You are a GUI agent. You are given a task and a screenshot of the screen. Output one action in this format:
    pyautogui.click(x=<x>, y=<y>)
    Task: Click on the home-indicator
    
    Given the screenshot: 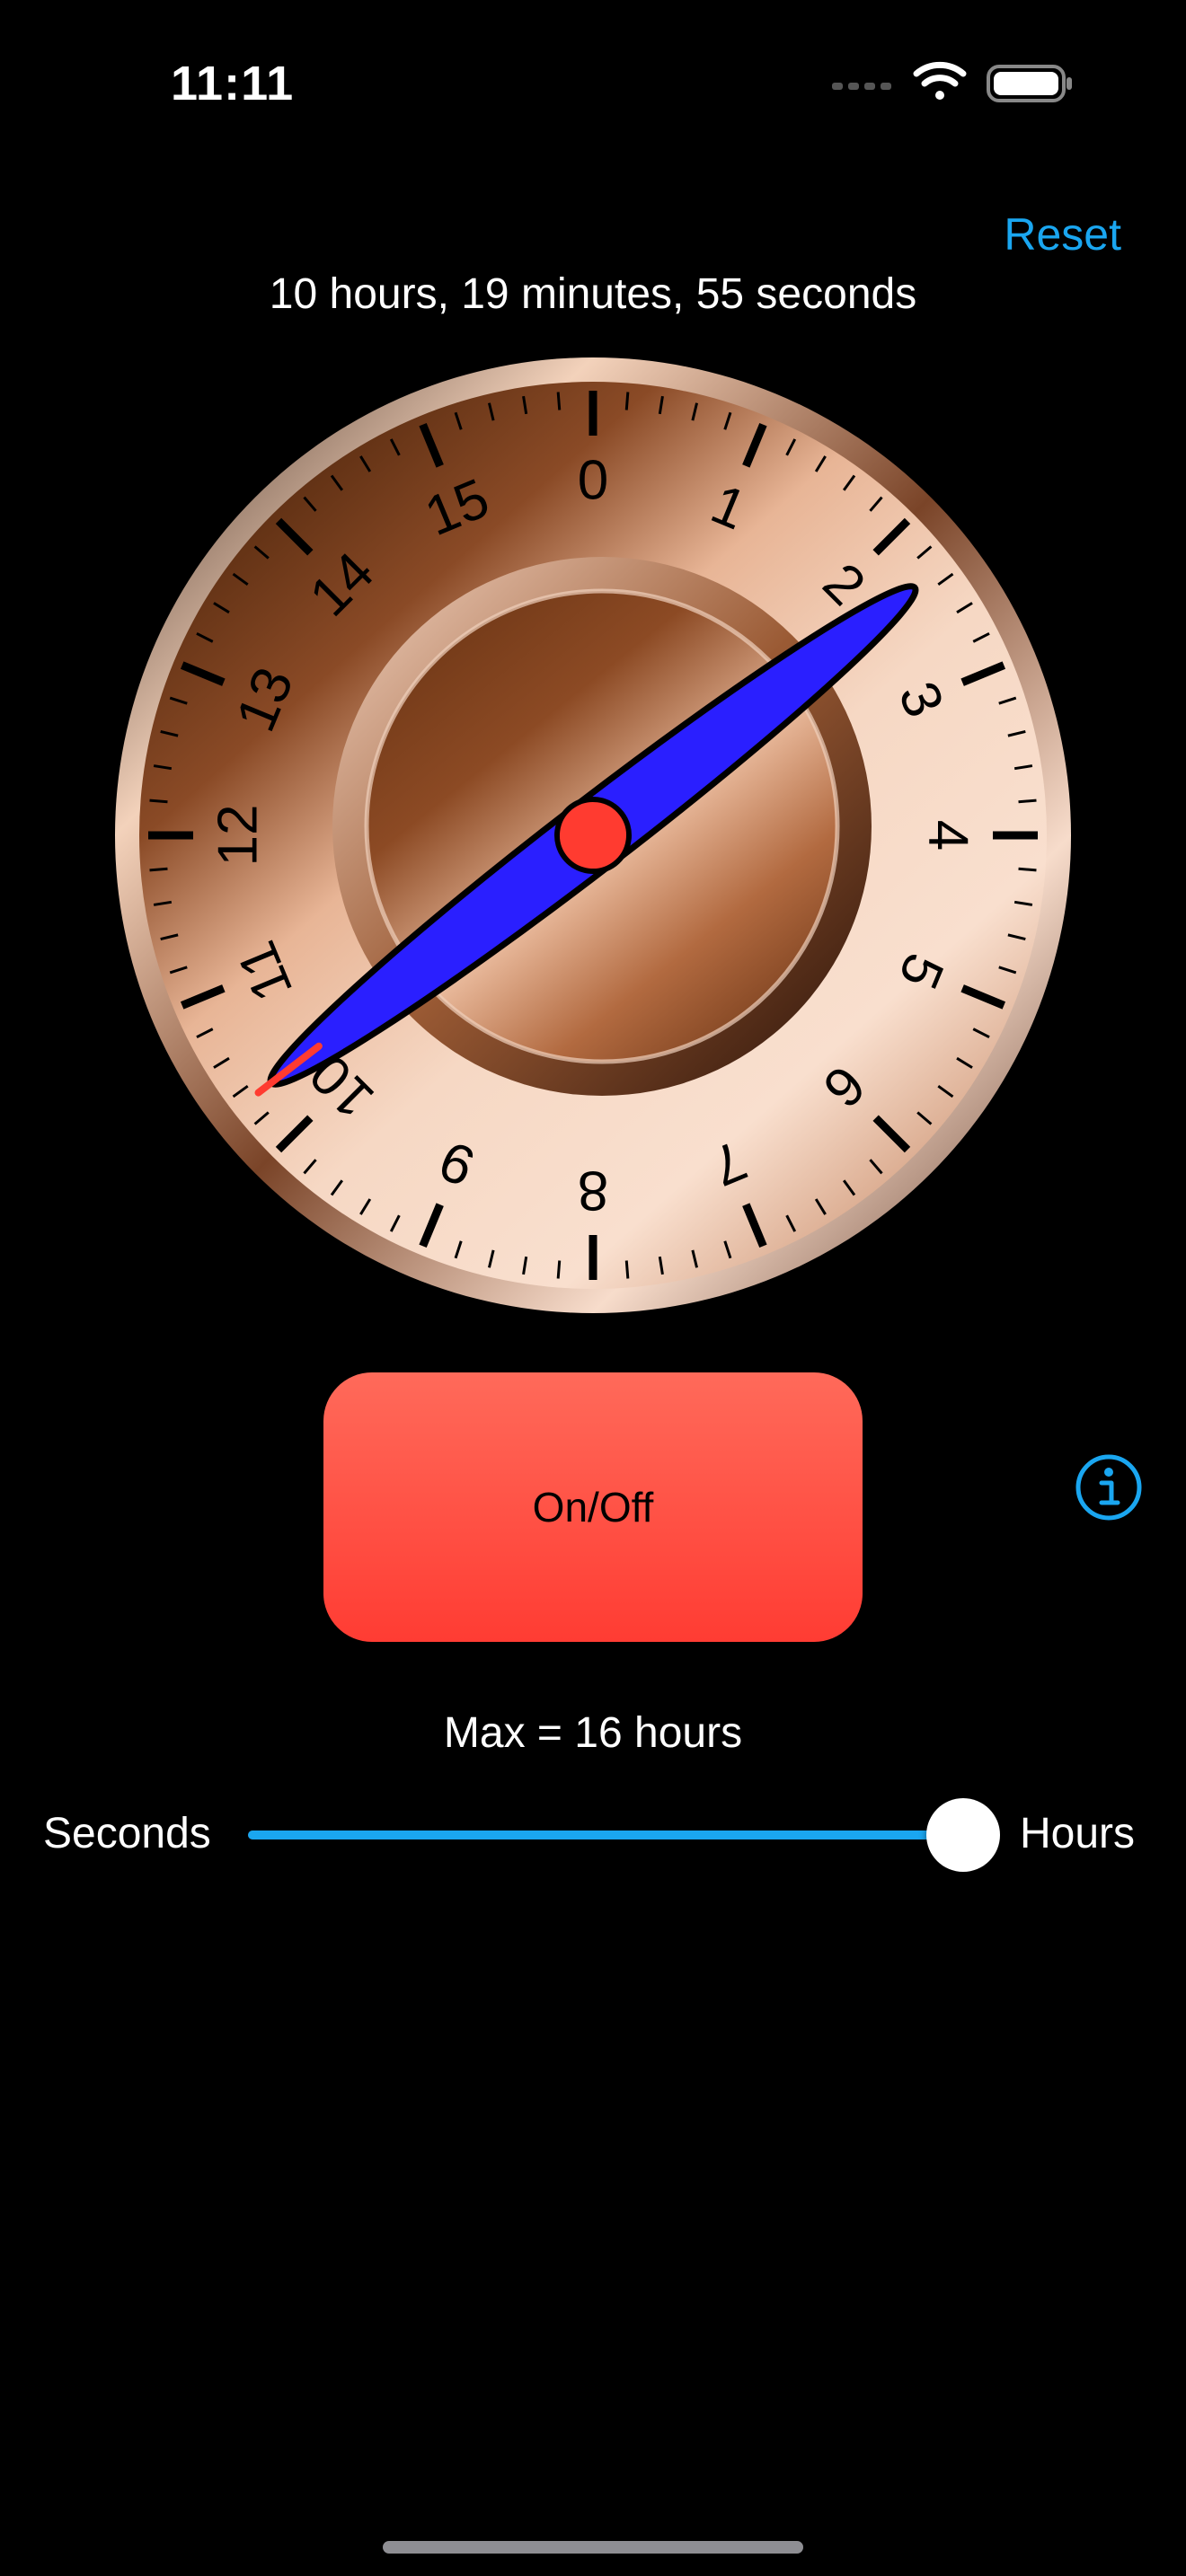 What is the action you would take?
    pyautogui.click(x=593, y=2547)
    